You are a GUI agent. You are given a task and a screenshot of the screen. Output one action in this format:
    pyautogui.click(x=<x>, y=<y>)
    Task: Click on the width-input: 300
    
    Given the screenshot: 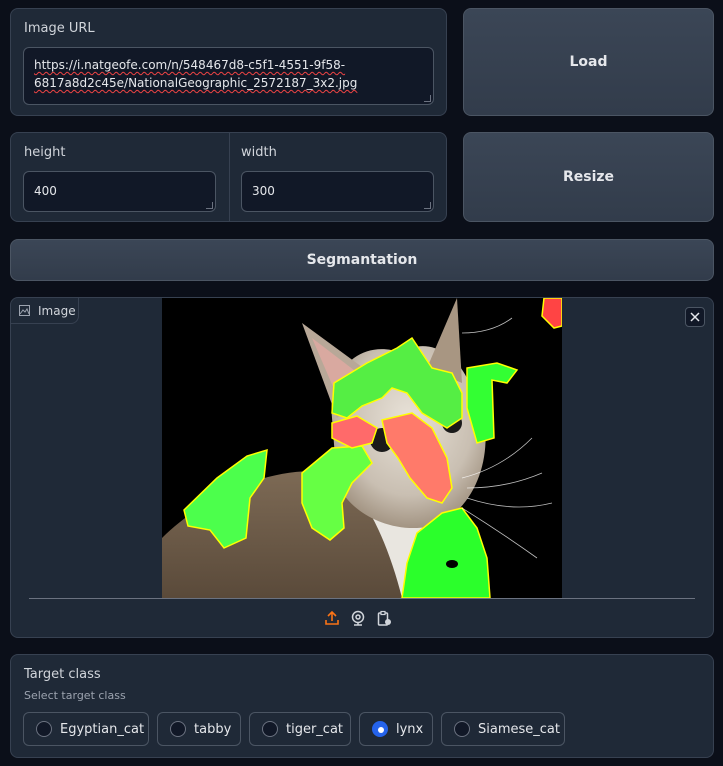 What is the action you would take?
    pyautogui.click(x=337, y=191)
    